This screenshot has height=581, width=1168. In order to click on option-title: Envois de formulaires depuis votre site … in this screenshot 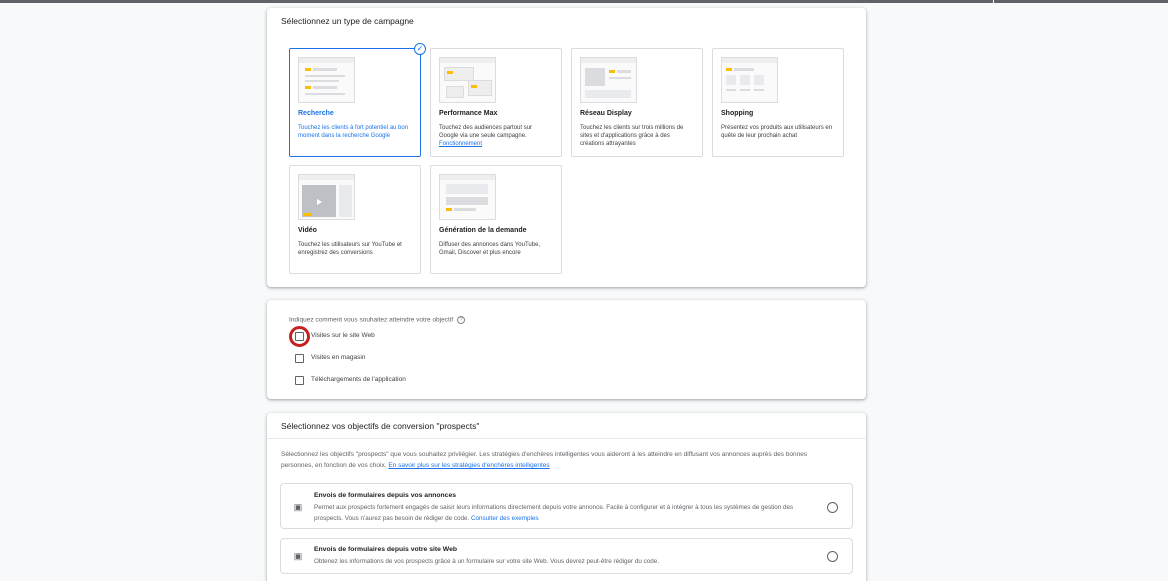, I will do `click(386, 549)`.